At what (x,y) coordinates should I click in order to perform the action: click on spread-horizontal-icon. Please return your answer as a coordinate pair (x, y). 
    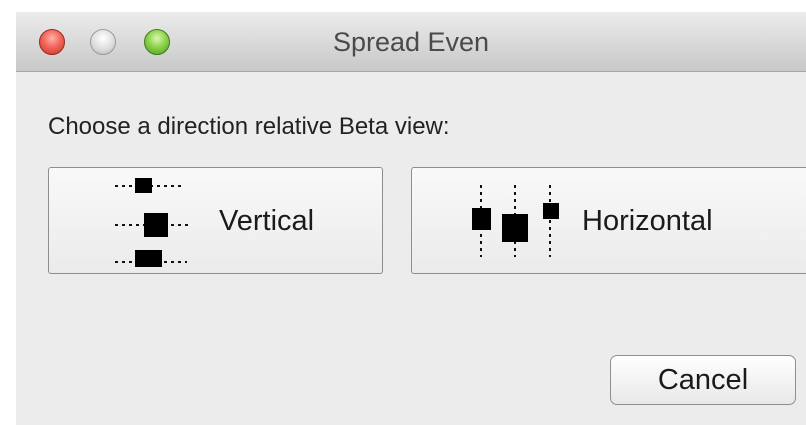
    Looking at the image, I should click on (515, 221).